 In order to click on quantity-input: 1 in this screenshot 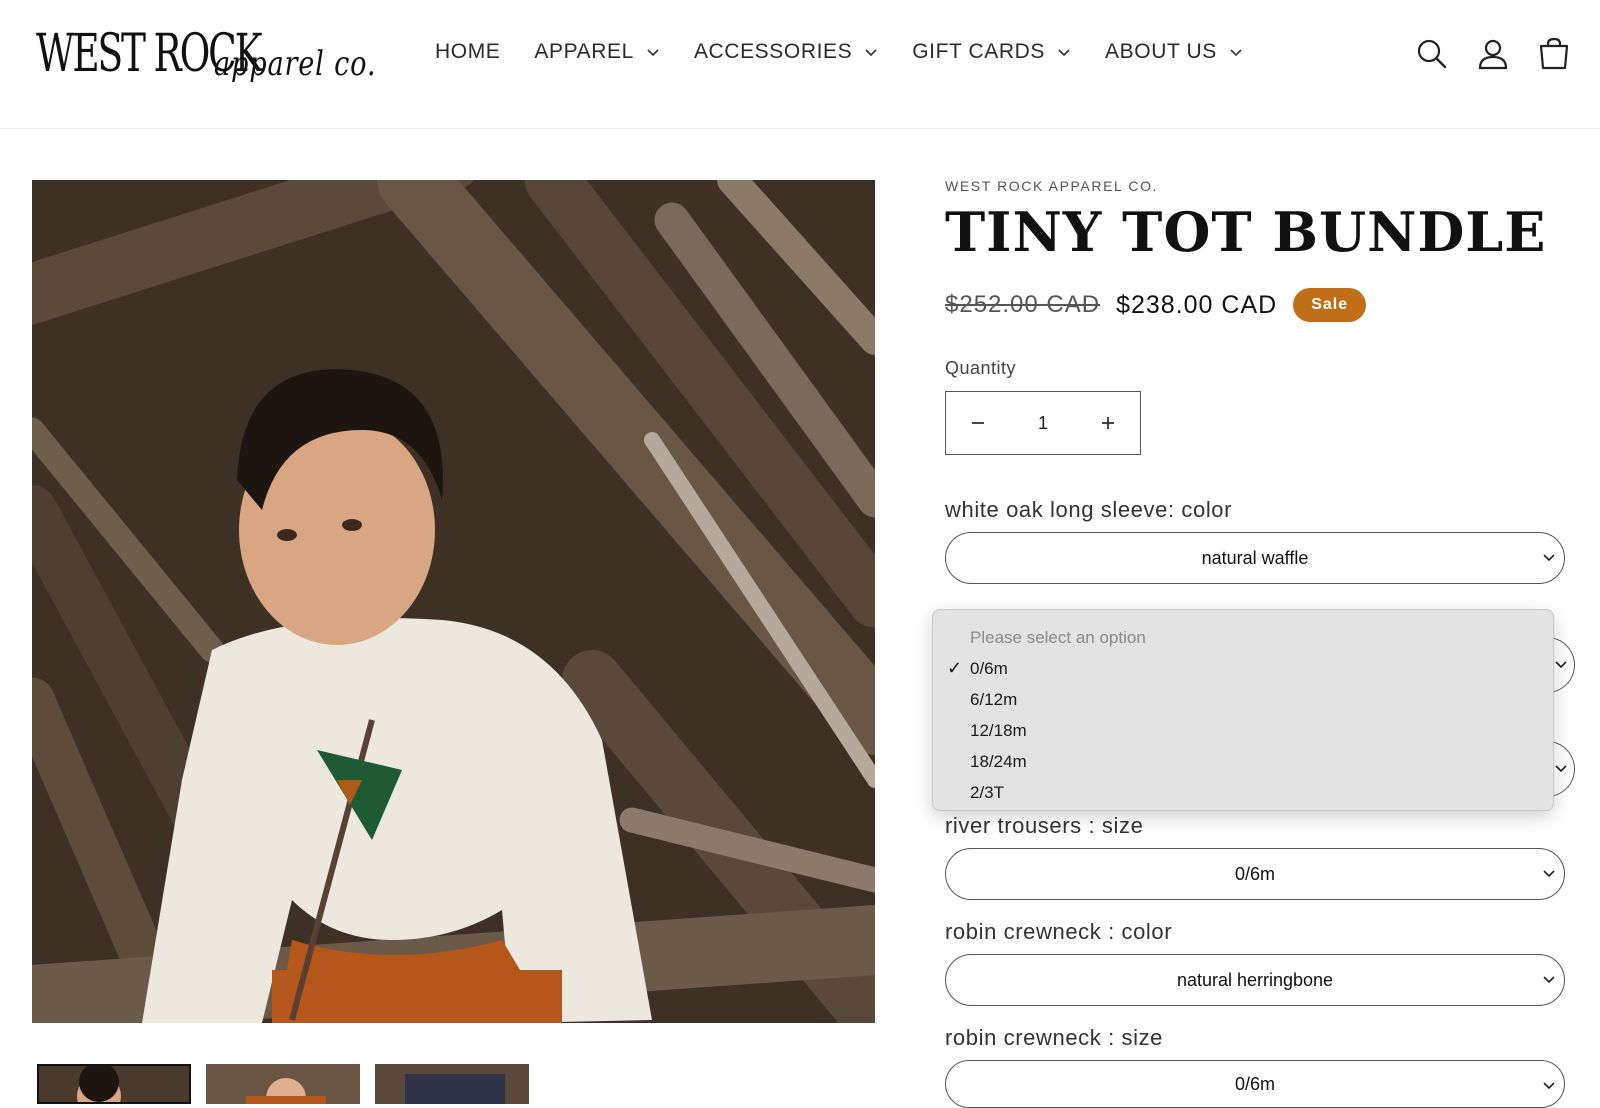, I will do `click(1043, 423)`.